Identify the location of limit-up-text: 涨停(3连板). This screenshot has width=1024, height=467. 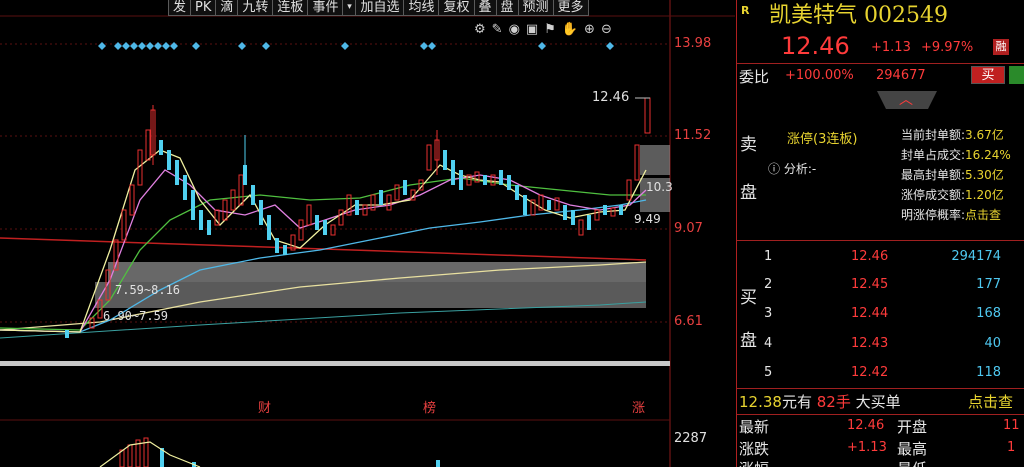
(822, 139).